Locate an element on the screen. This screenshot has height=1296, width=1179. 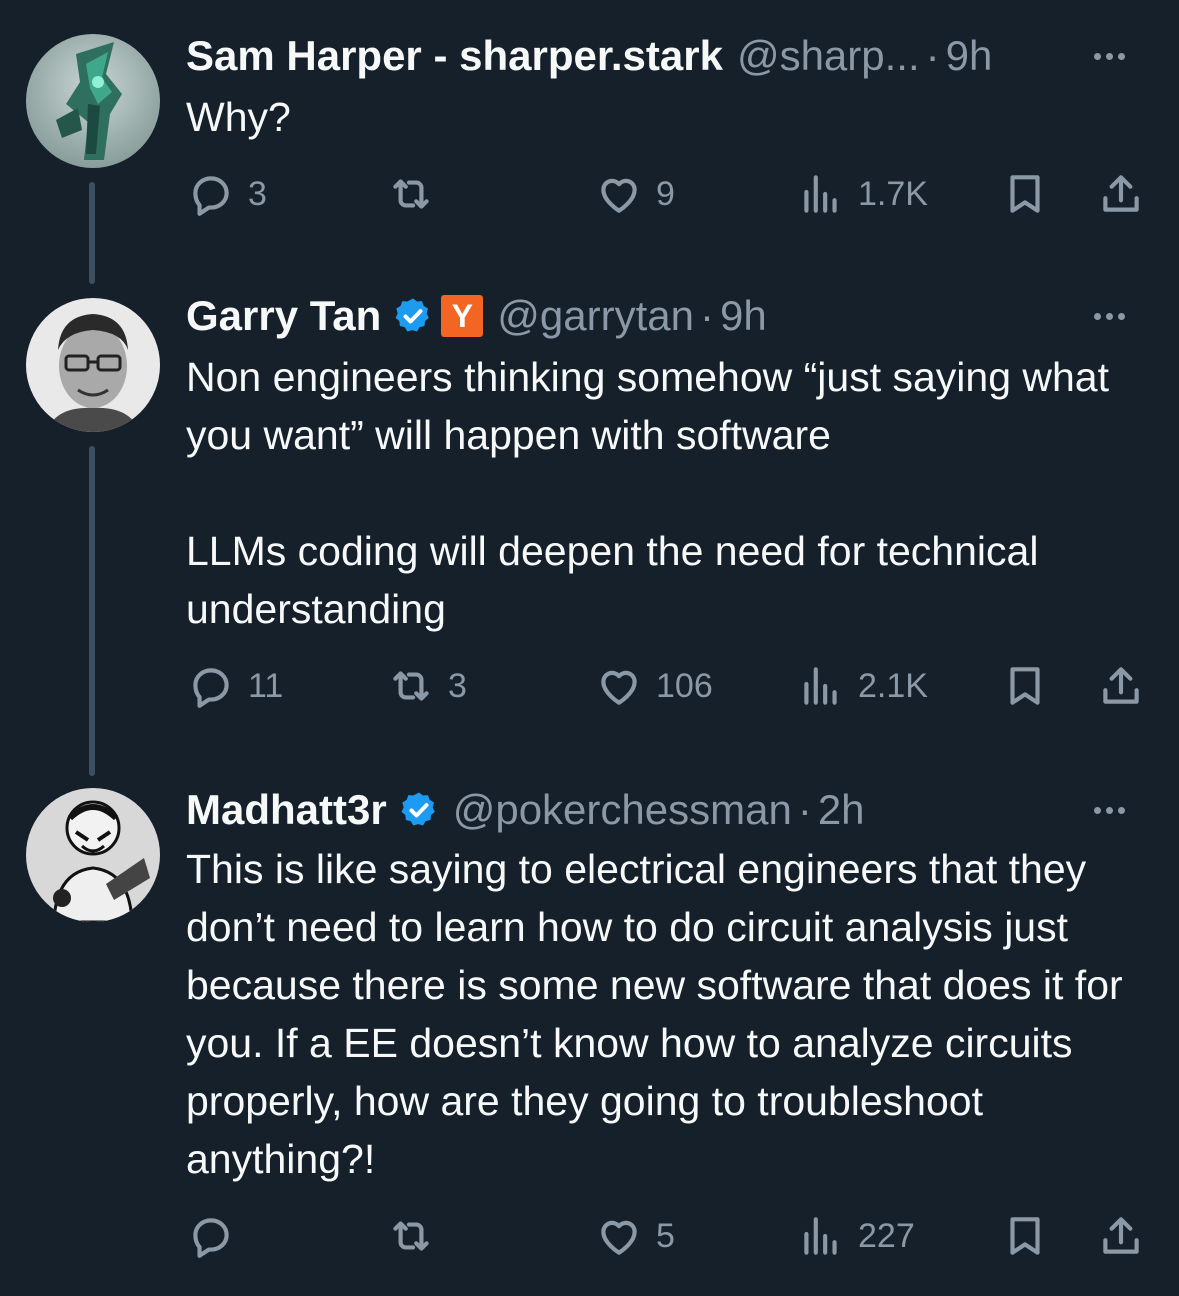
reply-button is located at coordinates (217, 1236).